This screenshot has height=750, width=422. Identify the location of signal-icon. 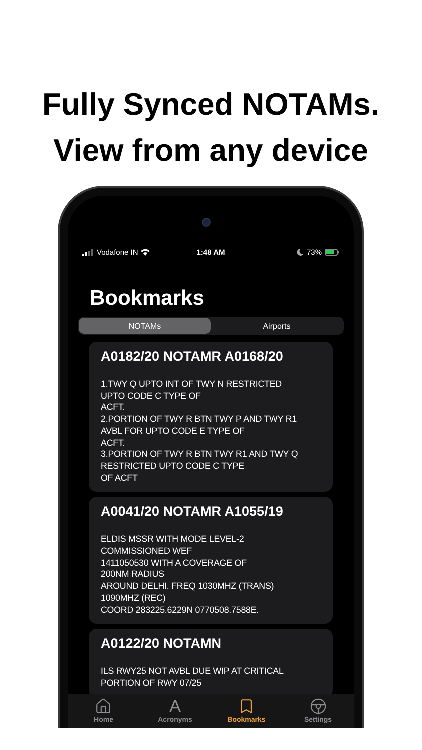
(88, 252).